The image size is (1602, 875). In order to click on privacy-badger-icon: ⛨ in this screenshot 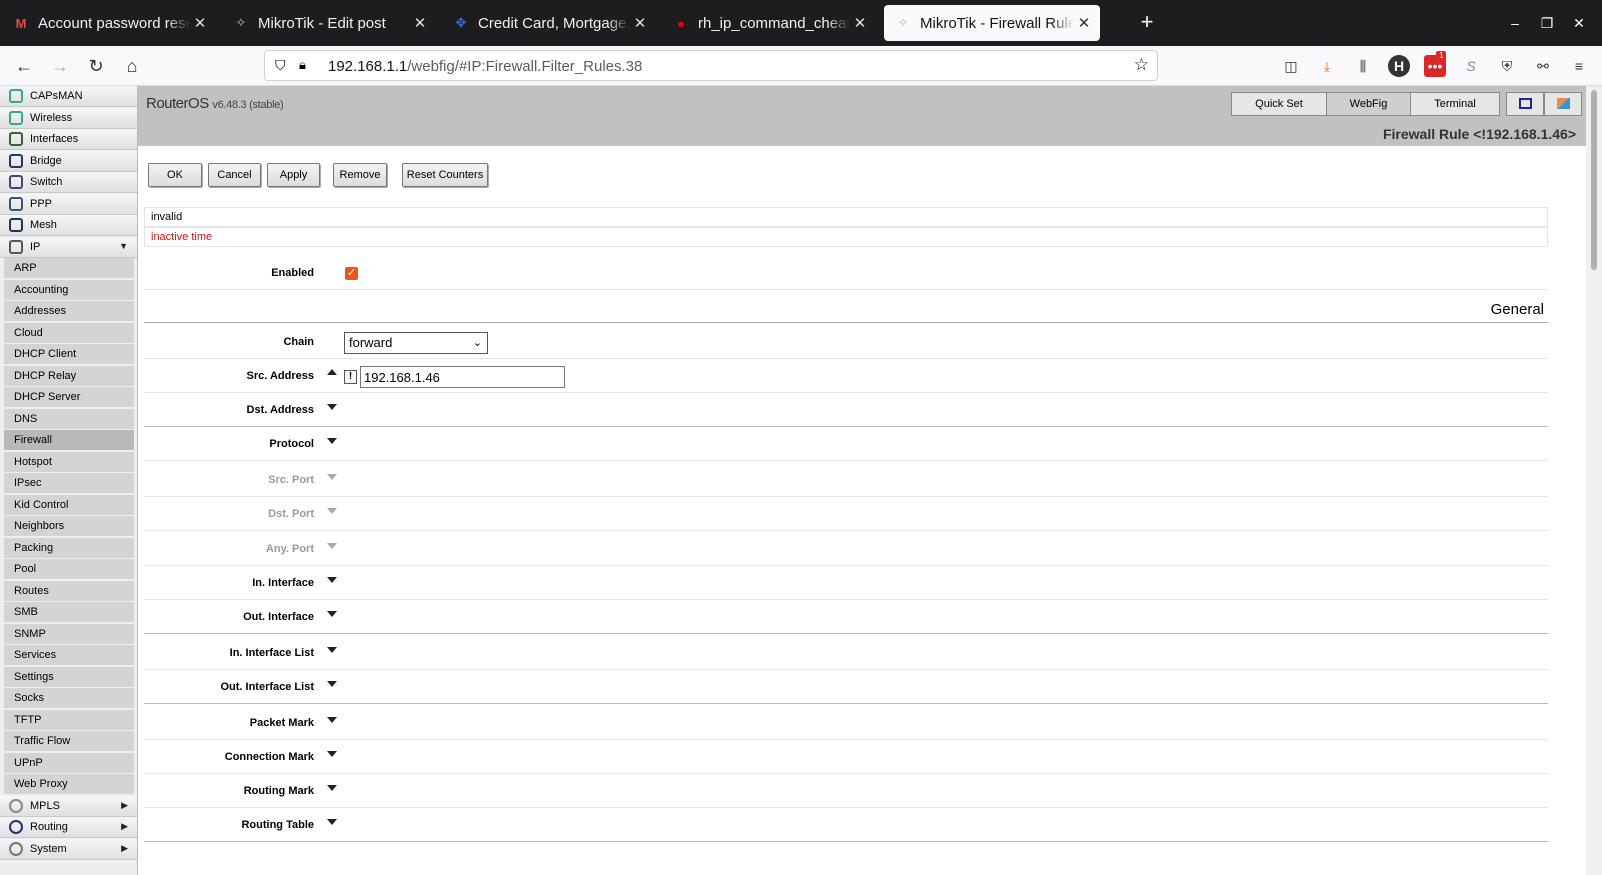, I will do `click(1507, 66)`.